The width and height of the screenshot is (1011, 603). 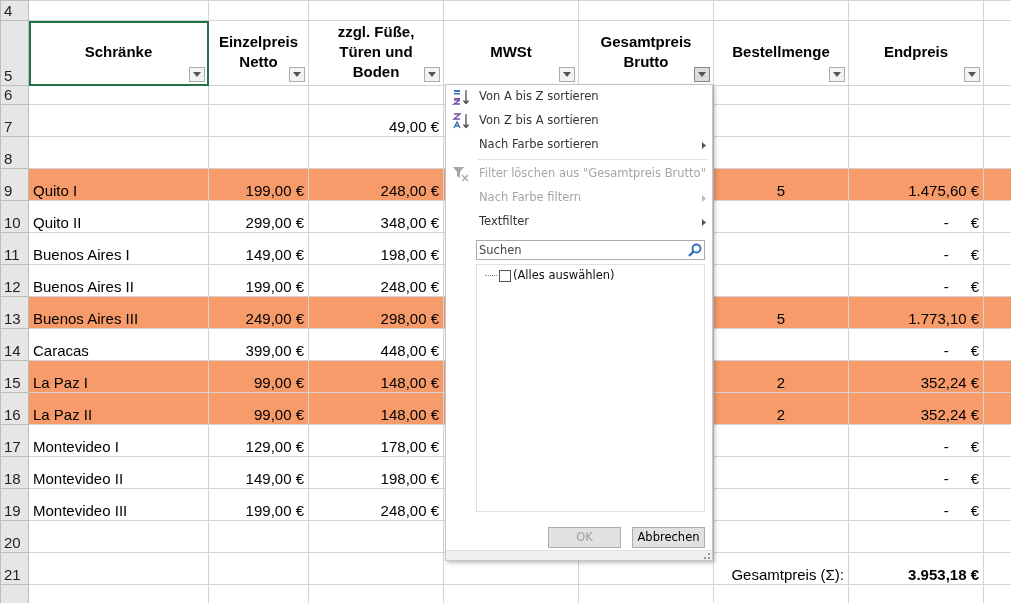 What do you see at coordinates (258, 53) in the screenshot?
I see `column-header: Einzelpreis Netto` at bounding box center [258, 53].